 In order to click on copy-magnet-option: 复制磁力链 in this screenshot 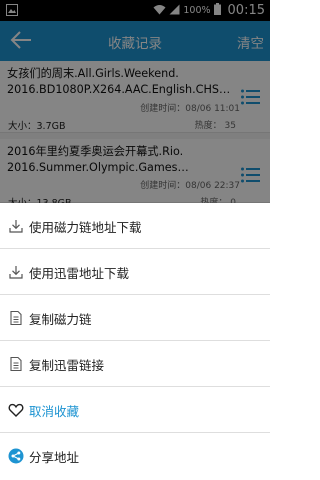, I will do `click(135, 318)`.